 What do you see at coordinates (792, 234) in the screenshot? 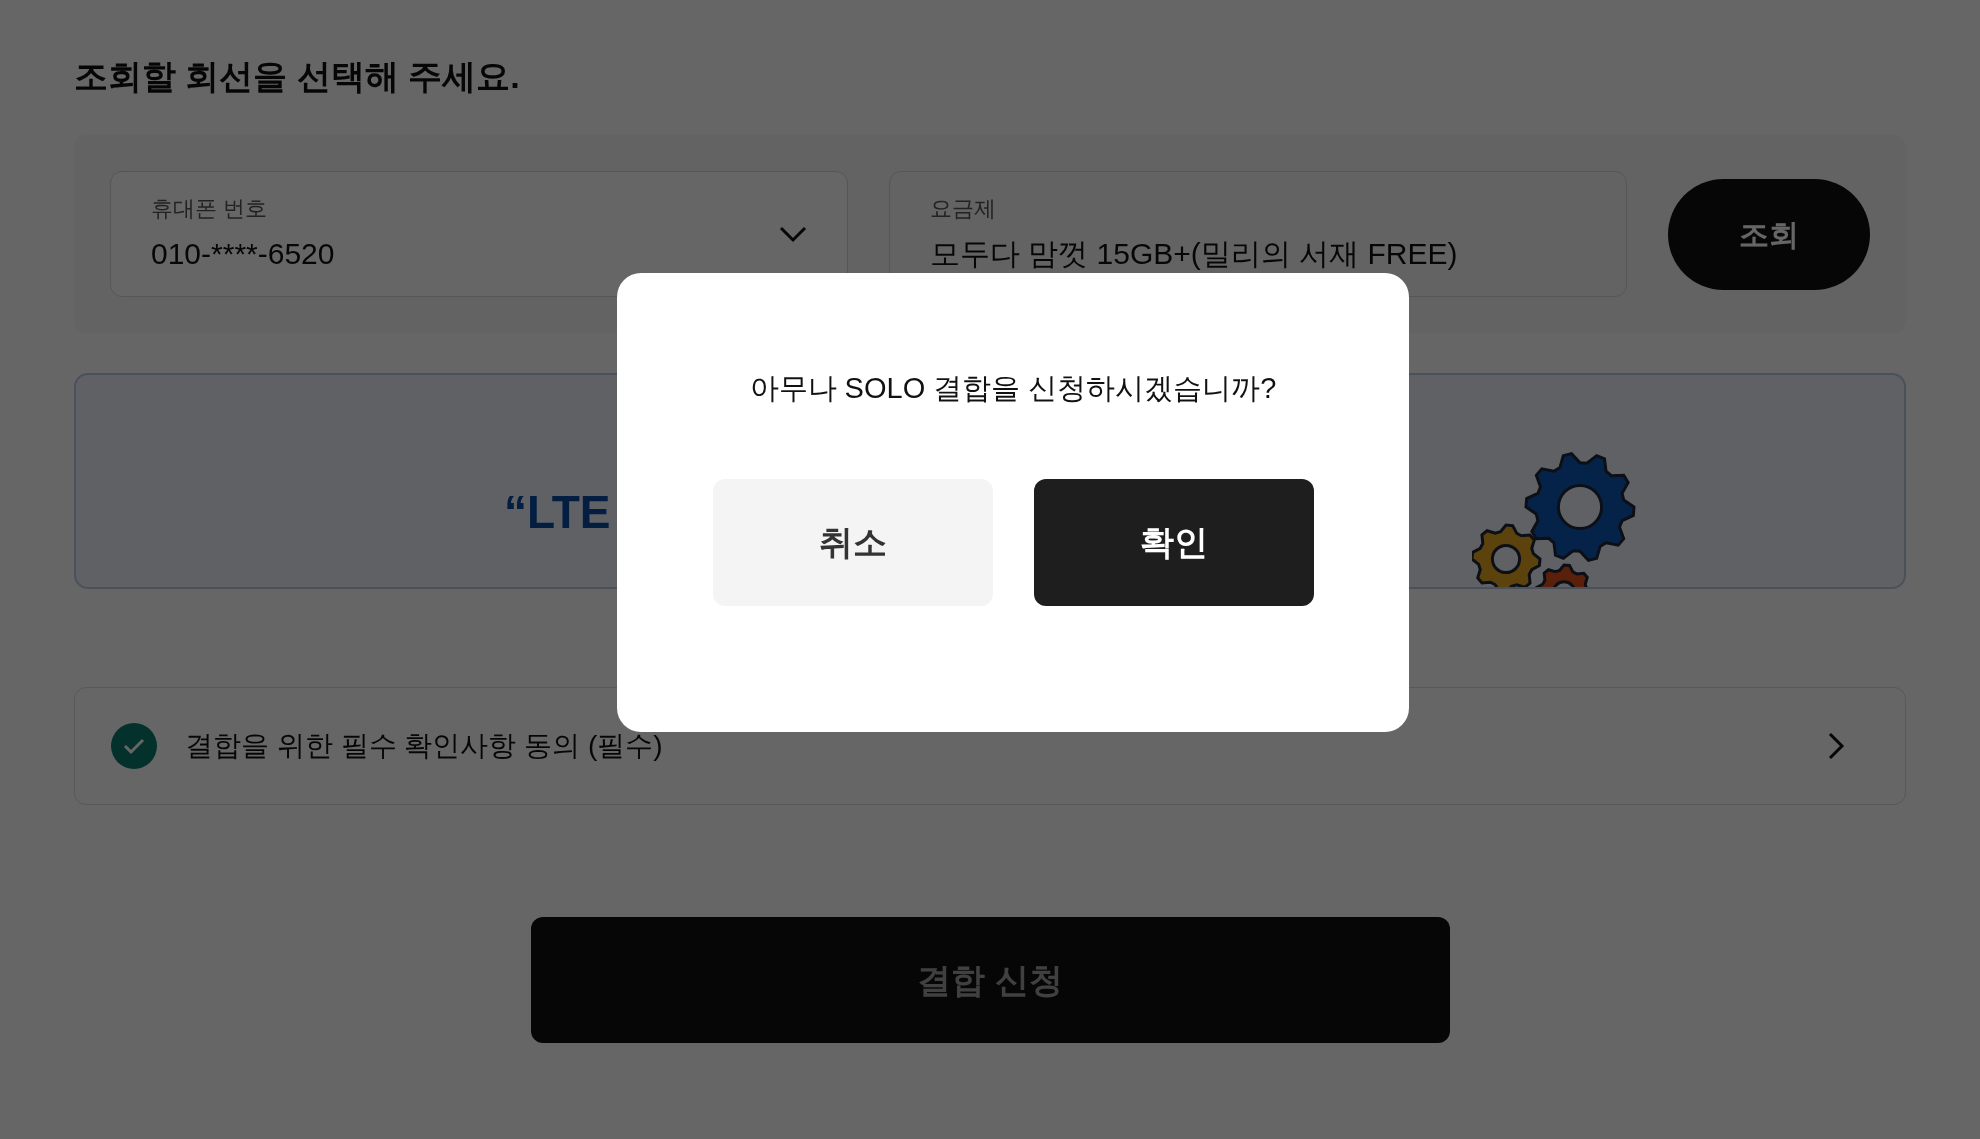
I see `chevron-down-icon` at bounding box center [792, 234].